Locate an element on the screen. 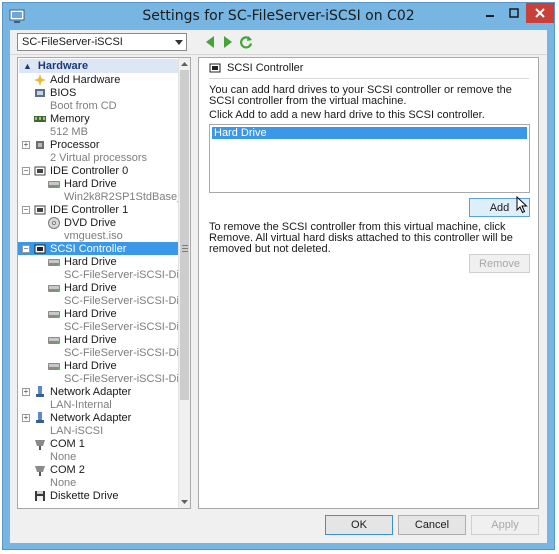  scroll-up-icon is located at coordinates (184, 64).